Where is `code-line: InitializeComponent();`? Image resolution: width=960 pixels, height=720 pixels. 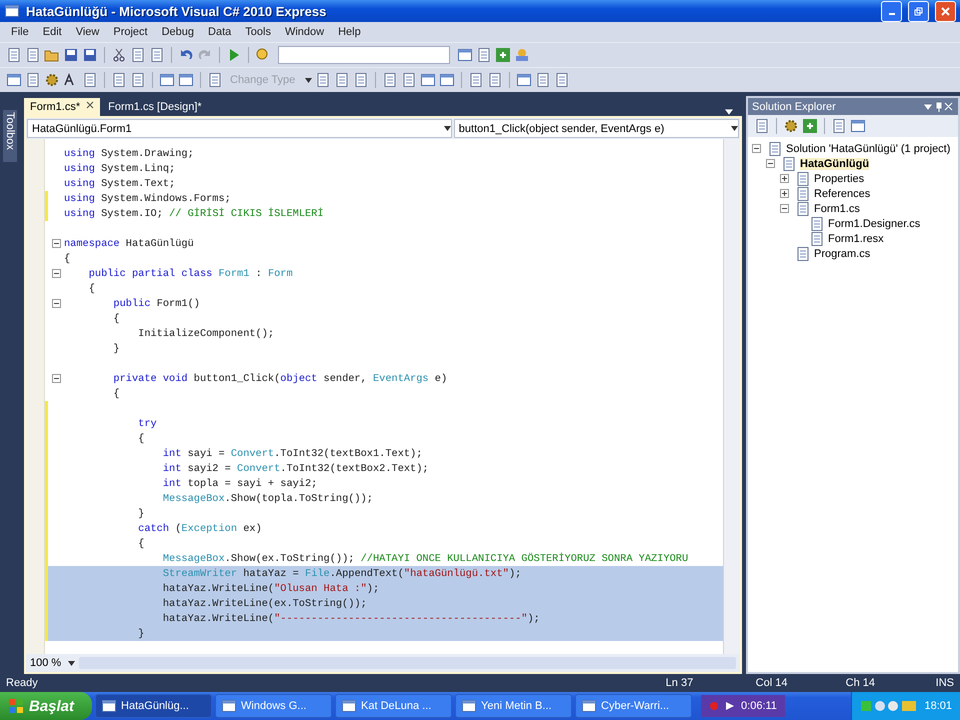 code-line: InitializeComponent(); is located at coordinates (205, 334).